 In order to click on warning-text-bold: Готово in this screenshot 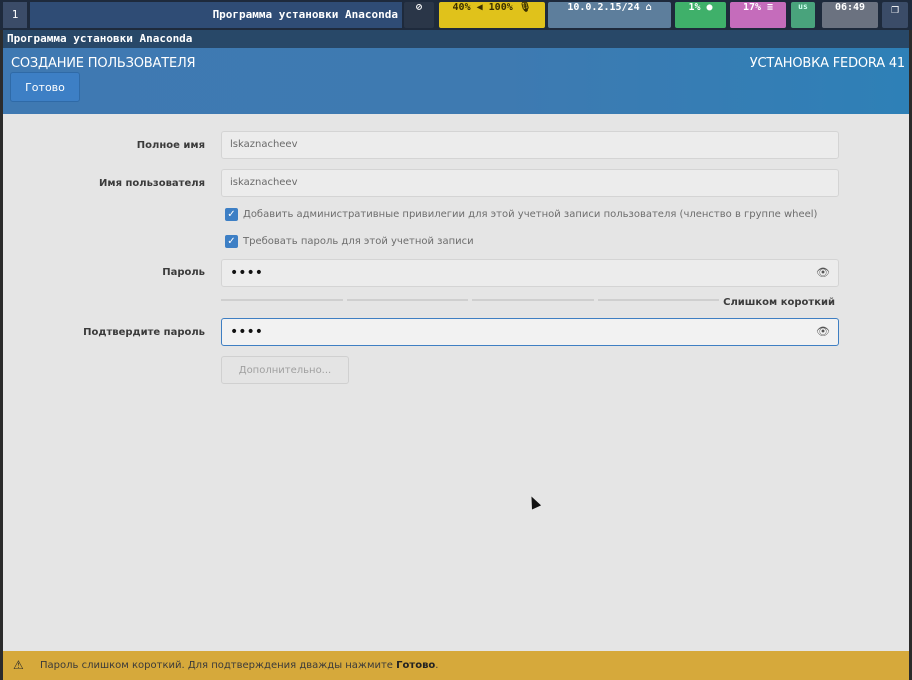, I will do `click(416, 665)`.